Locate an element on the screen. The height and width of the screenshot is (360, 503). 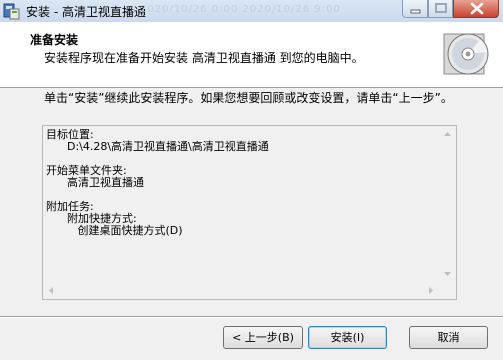
page-title: 准备安装 is located at coordinates (54, 40).